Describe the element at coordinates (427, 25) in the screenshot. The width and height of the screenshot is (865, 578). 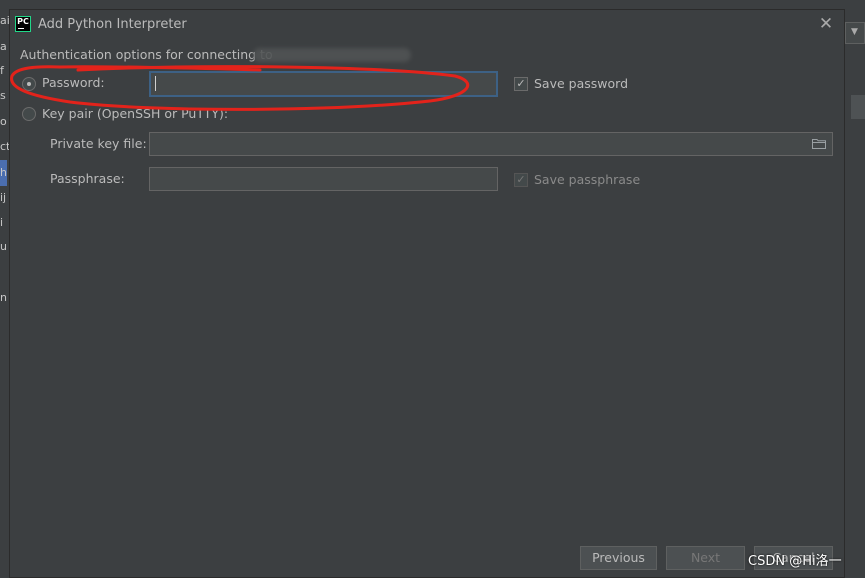
I see `dialog-titlebar: PC Add Python Interpreter ✕` at that location.